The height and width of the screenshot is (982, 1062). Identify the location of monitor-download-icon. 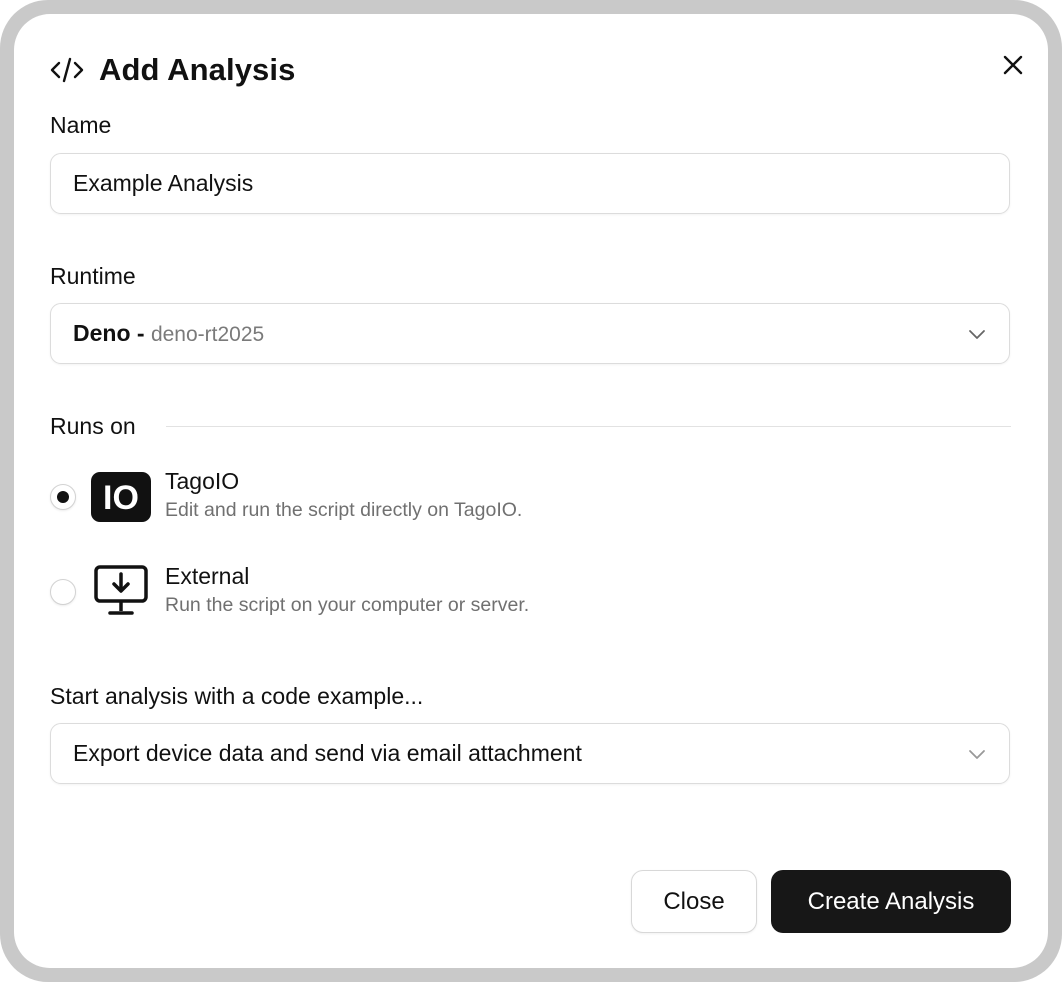
(121, 590).